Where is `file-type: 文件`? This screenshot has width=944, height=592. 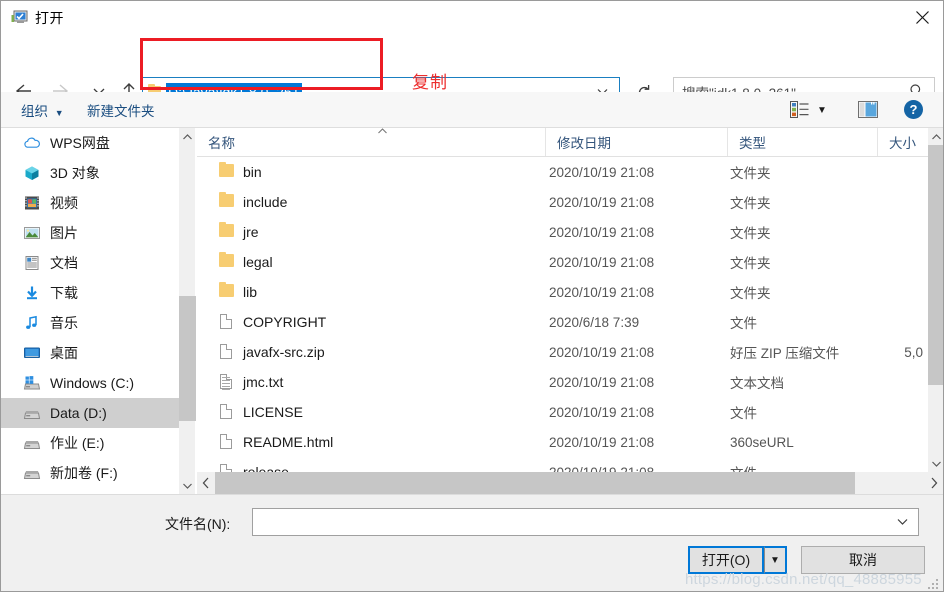
file-type: 文件 is located at coordinates (743, 467).